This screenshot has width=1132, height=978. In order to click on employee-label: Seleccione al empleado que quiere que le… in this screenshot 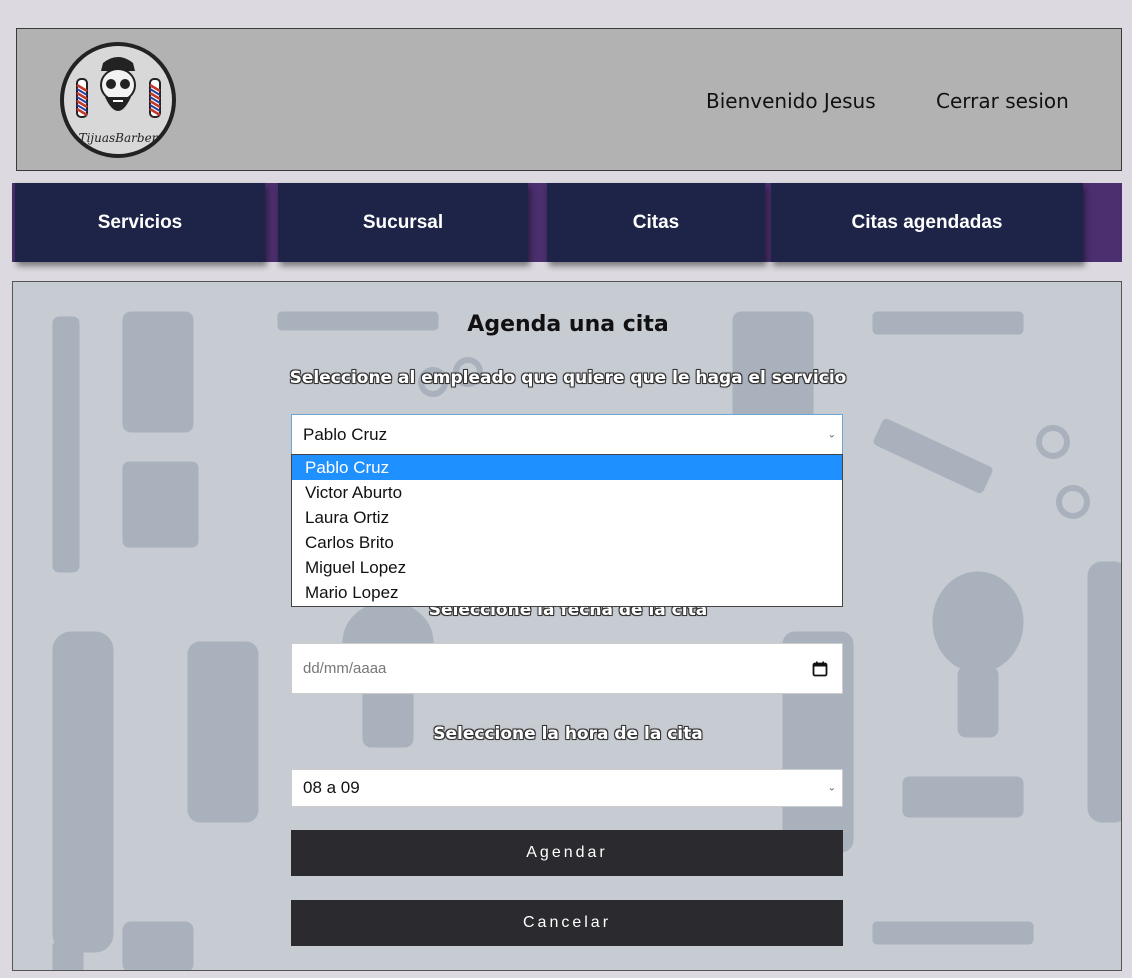, I will do `click(568, 378)`.